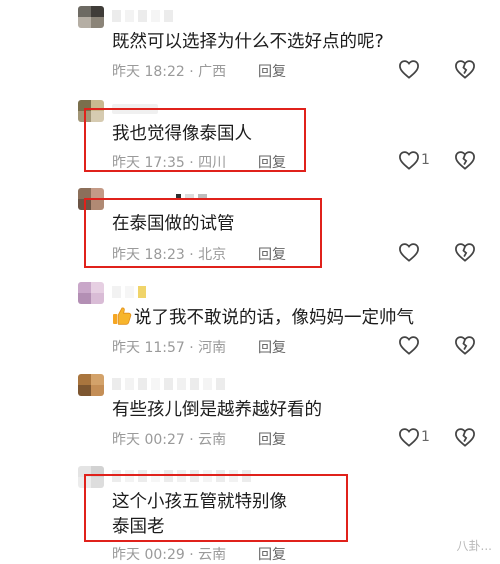  I want to click on comment-meta: 昨天 00:27 · 云南, so click(169, 439).